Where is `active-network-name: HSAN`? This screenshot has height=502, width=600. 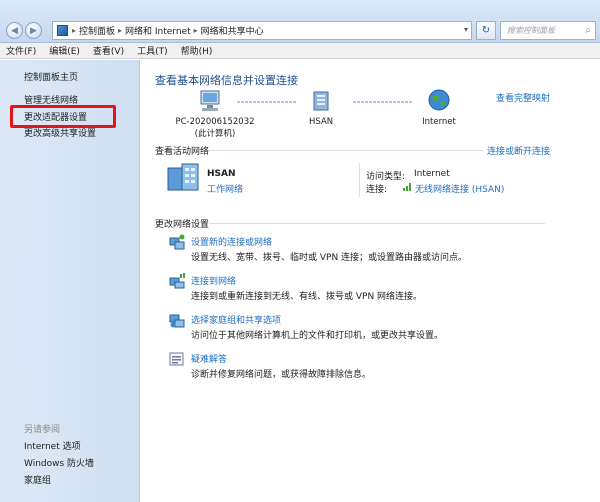 active-network-name: HSAN is located at coordinates (221, 174).